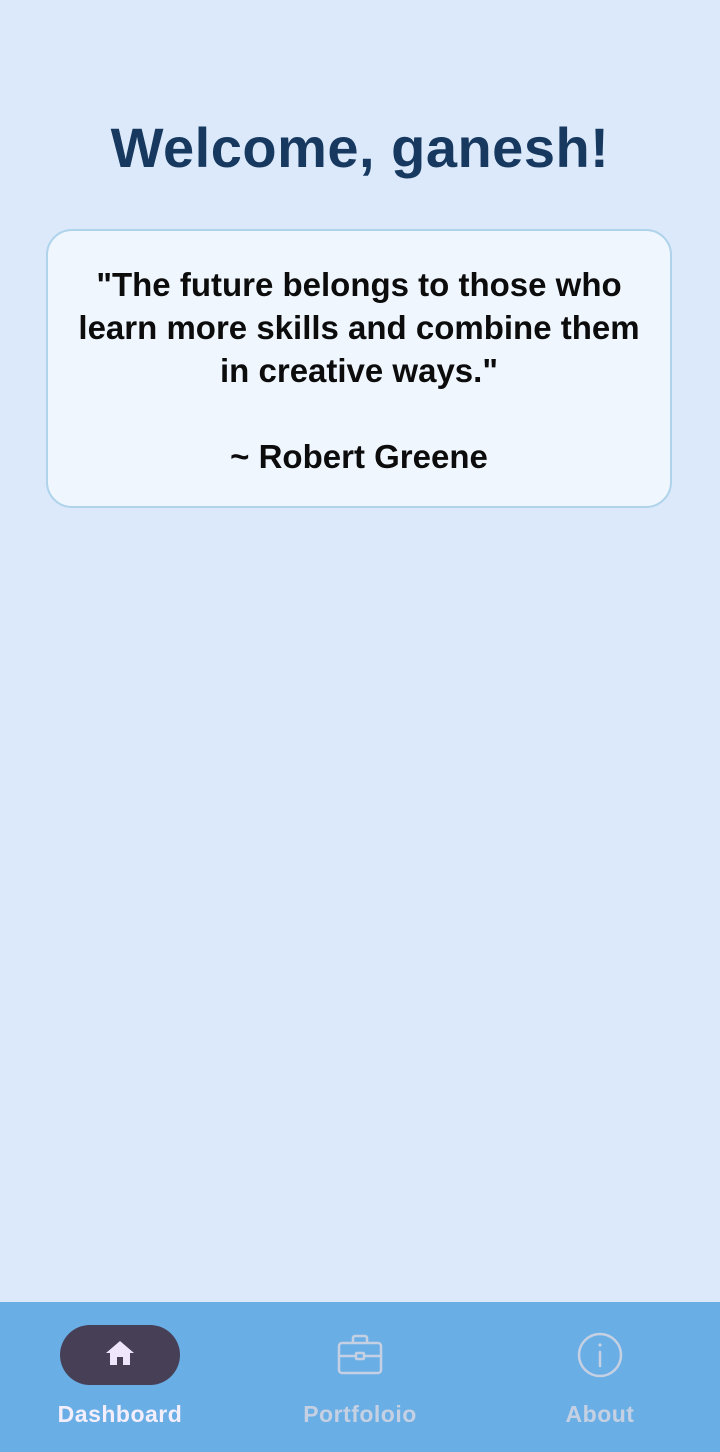 The image size is (720, 1452). Describe the element at coordinates (359, 456) in the screenshot. I see `quote-author: ~ Robert Greene` at that location.